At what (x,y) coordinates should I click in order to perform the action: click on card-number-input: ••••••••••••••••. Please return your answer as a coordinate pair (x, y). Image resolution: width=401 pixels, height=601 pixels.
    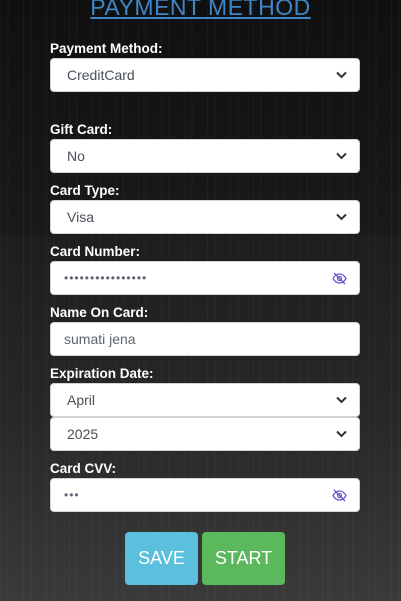
    Looking at the image, I should click on (205, 278).